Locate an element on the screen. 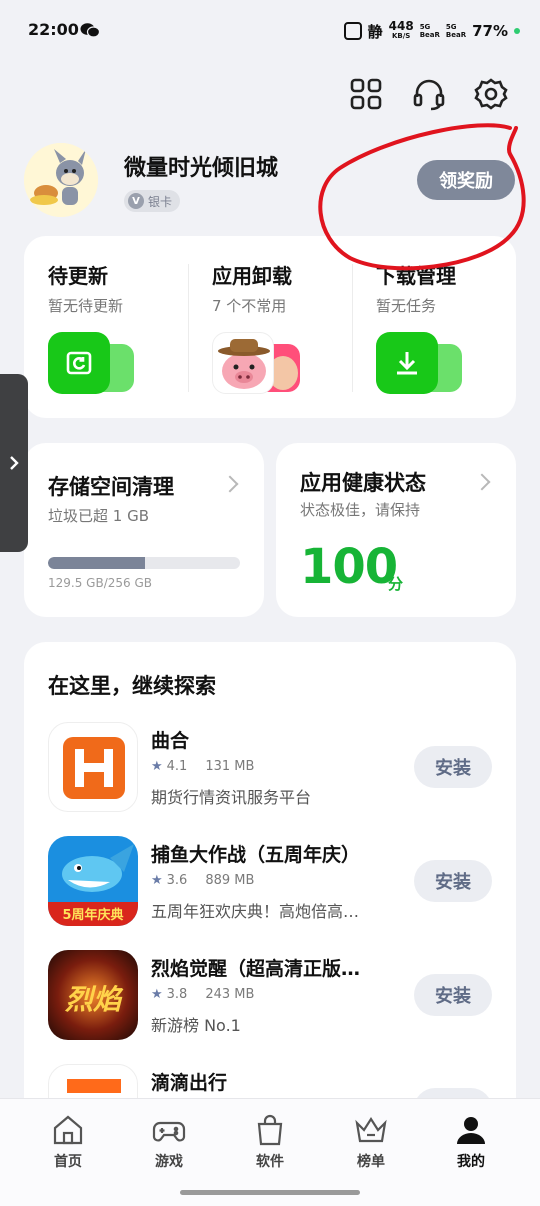 The width and height of the screenshot is (540, 1206). home-indicator is located at coordinates (270, 1192).